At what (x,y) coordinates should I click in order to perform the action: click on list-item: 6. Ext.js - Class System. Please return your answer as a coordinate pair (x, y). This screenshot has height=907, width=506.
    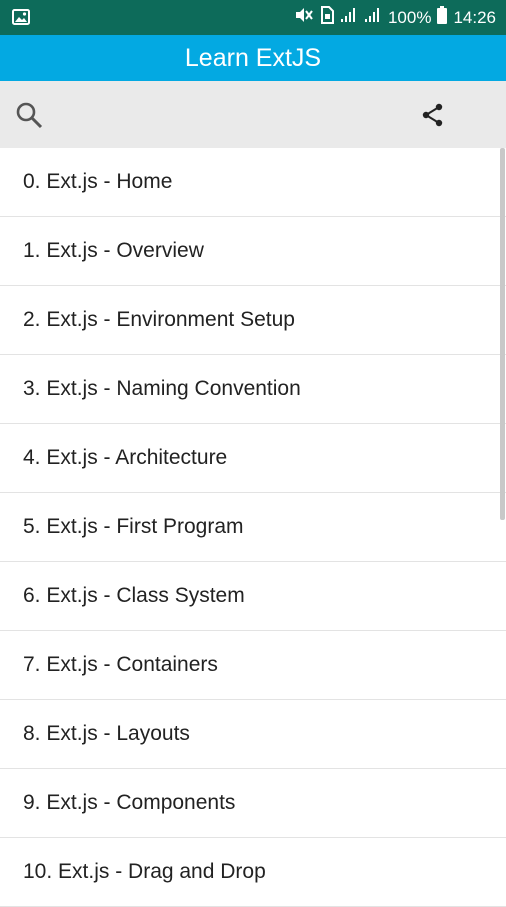
    Looking at the image, I should click on (253, 596).